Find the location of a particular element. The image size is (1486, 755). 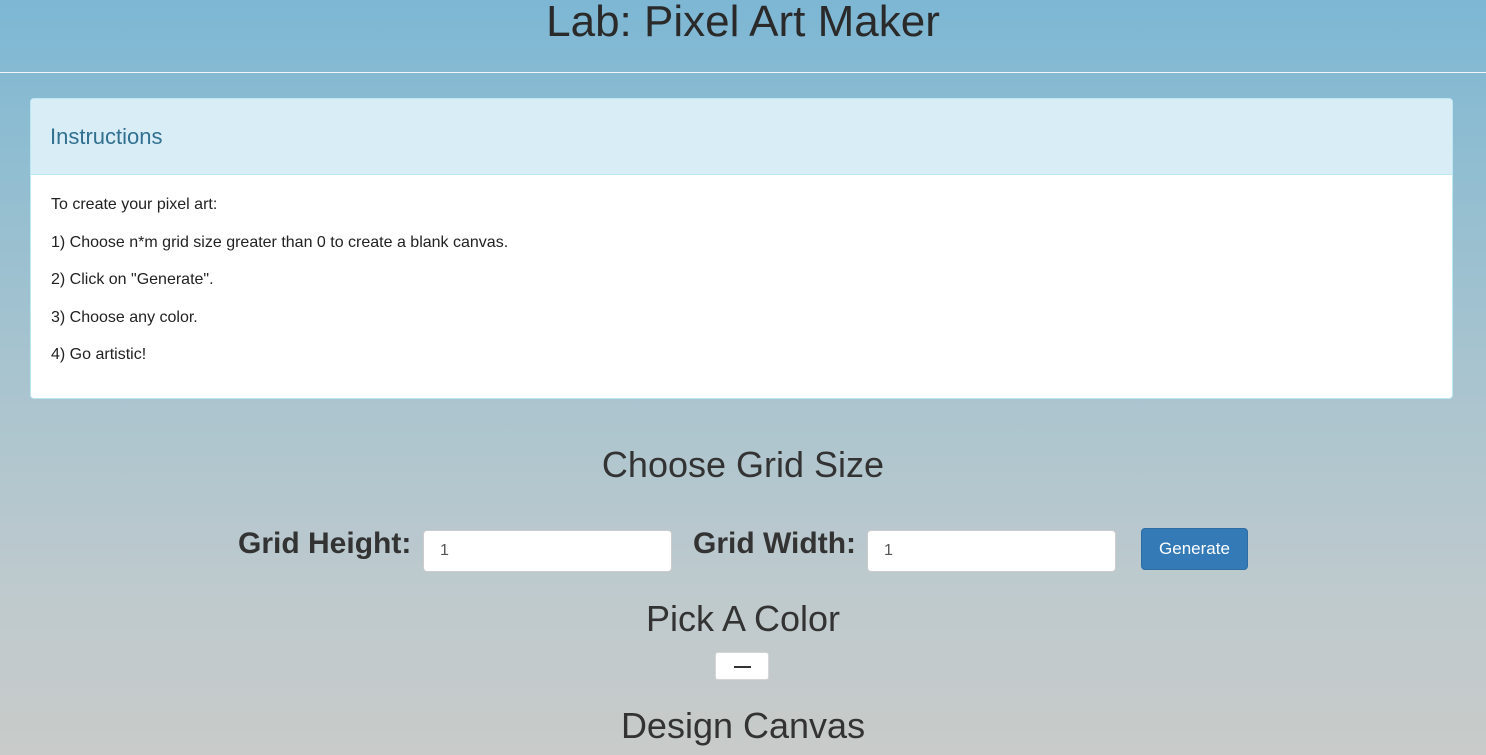

grid-width-label: Grid Width: is located at coordinates (775, 543).